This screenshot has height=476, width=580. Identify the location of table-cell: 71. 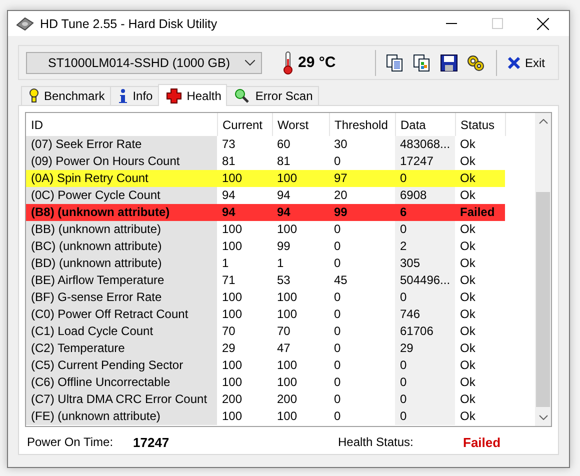
(244, 280).